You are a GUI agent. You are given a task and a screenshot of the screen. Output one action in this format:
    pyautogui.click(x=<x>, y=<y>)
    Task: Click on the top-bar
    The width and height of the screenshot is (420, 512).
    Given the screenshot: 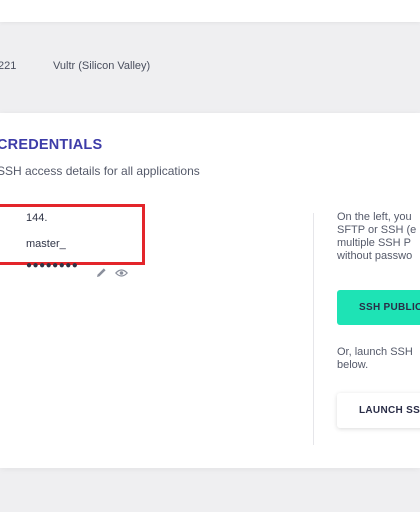 What is the action you would take?
    pyautogui.click(x=210, y=11)
    